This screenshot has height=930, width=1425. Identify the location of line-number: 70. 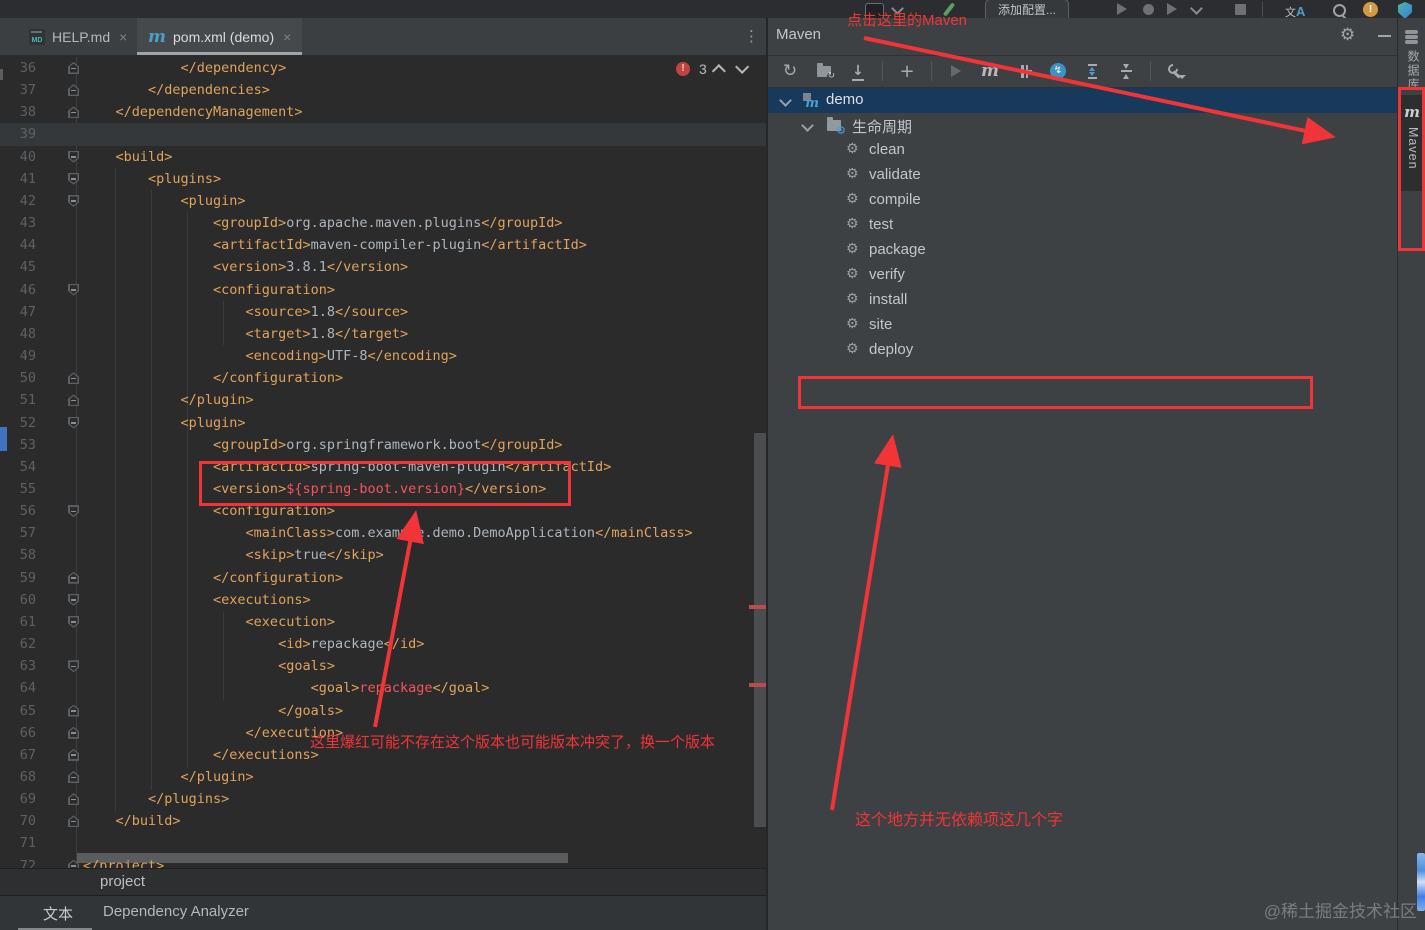
(18, 821).